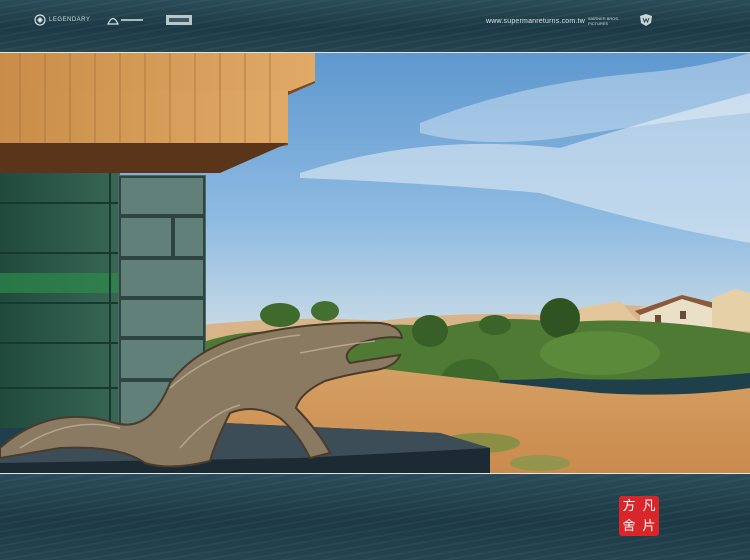  I want to click on red-seal-stamp: 方 凡 舍 片, so click(639, 516).